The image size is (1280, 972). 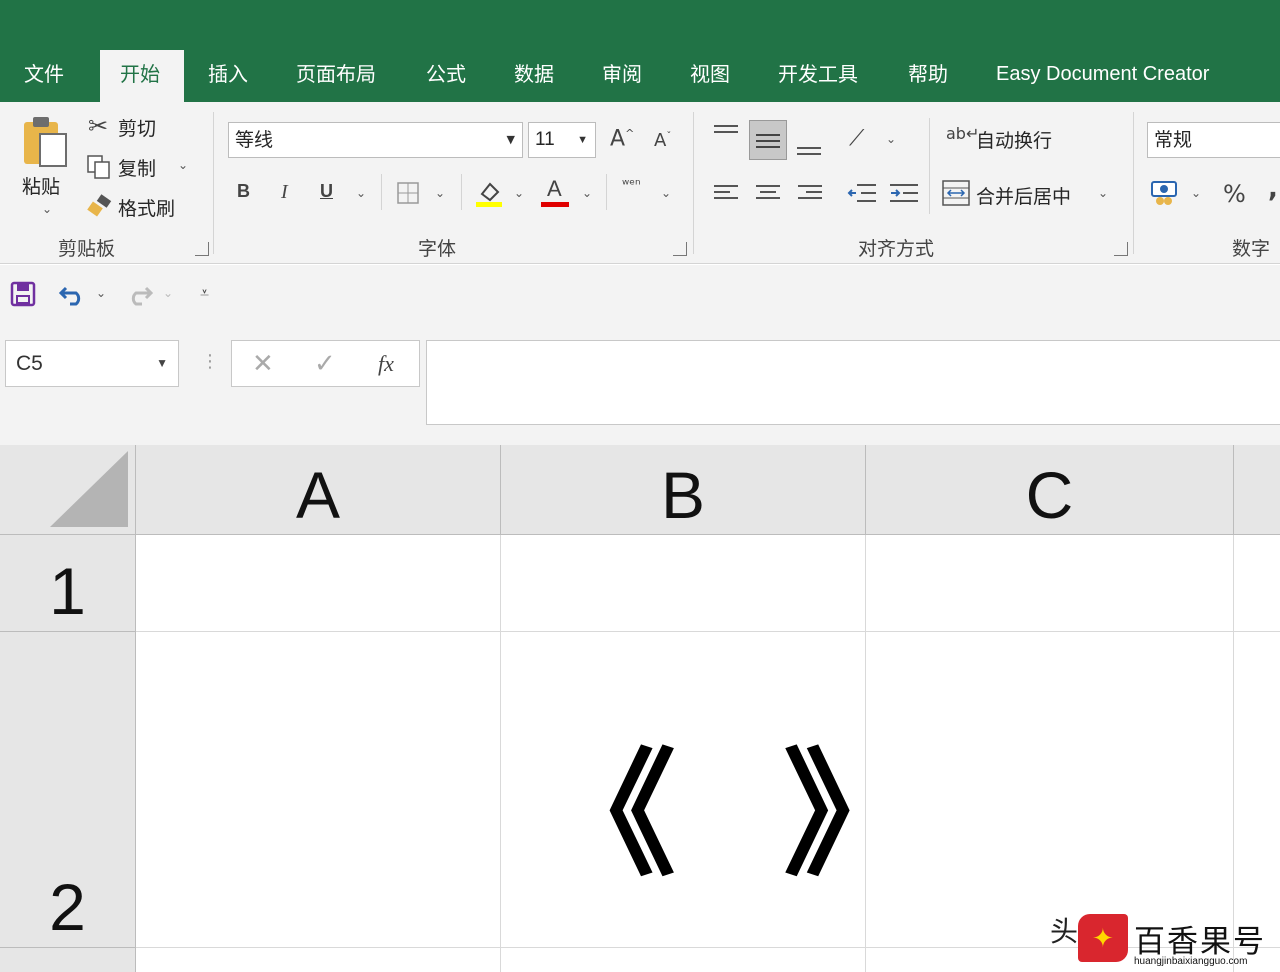 What do you see at coordinates (853, 382) in the screenshot?
I see `formula-input` at bounding box center [853, 382].